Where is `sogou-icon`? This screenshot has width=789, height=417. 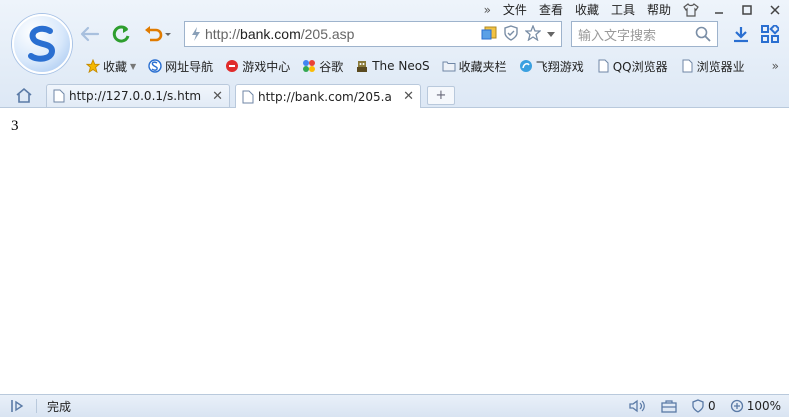 sogou-icon is located at coordinates (155, 66).